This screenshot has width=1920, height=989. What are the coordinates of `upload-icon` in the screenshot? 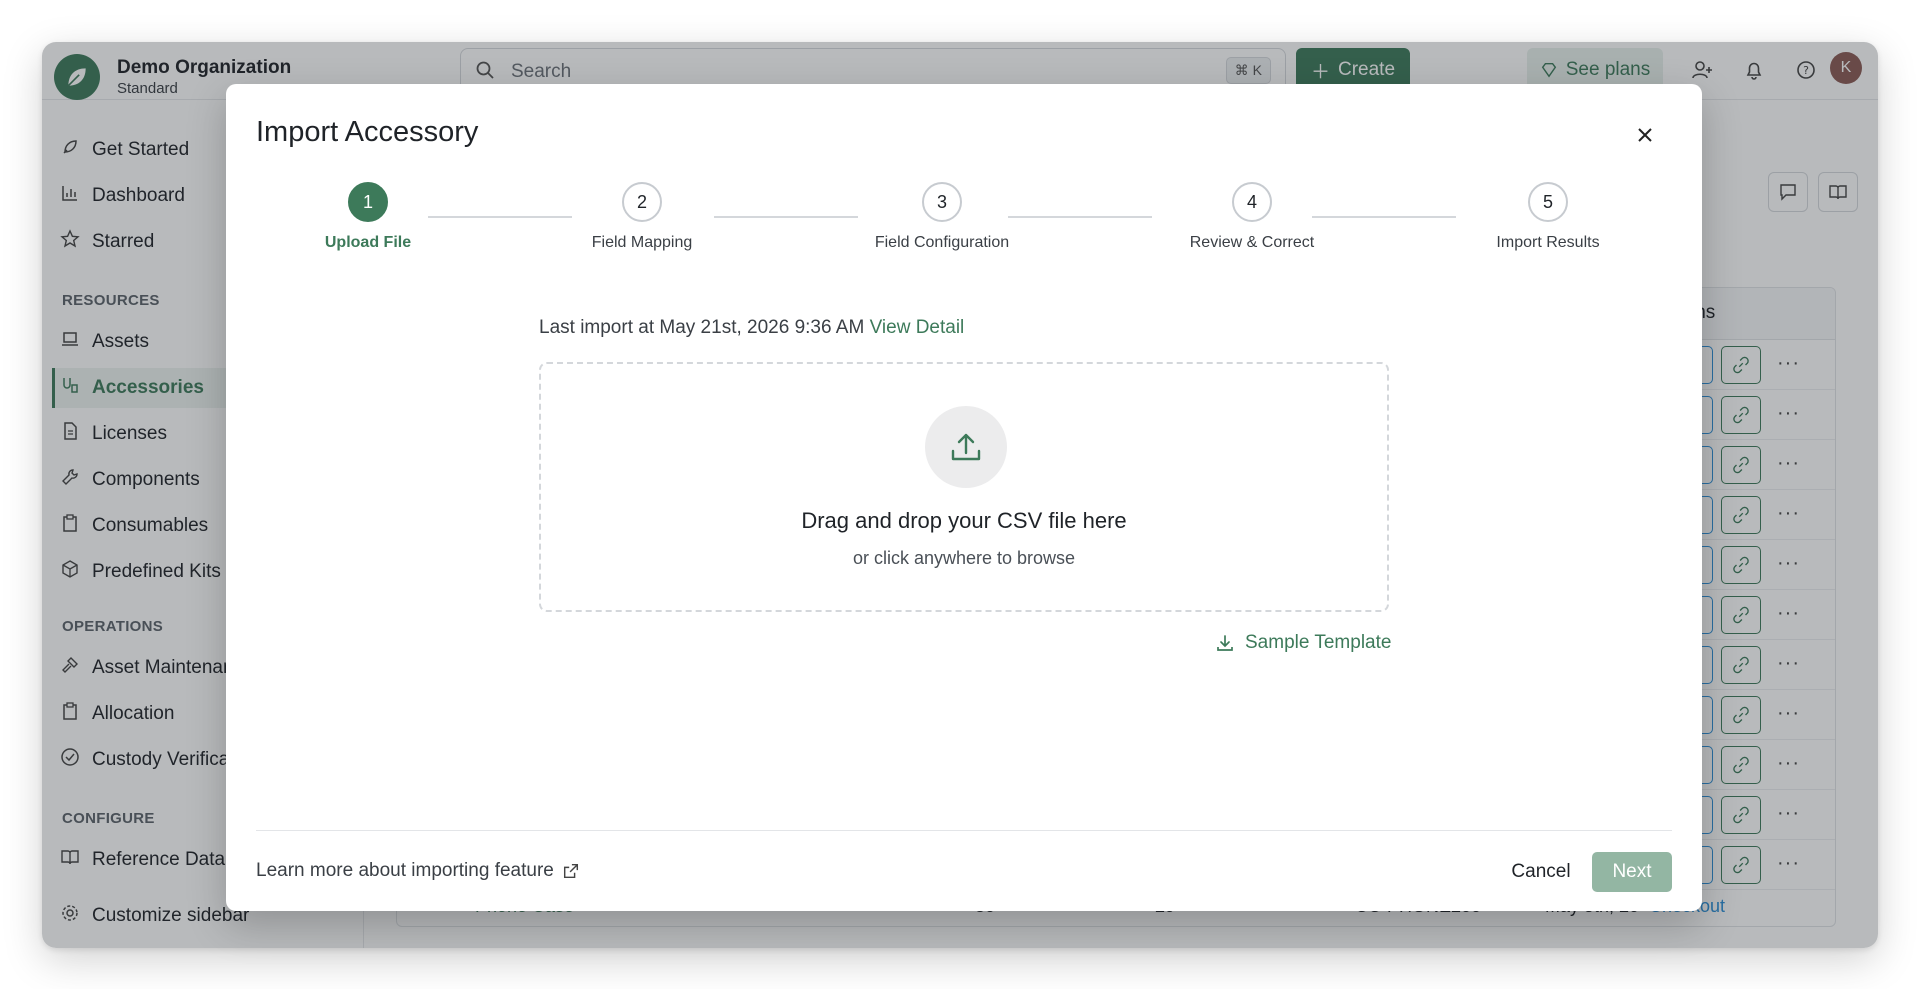 It's located at (966, 447).